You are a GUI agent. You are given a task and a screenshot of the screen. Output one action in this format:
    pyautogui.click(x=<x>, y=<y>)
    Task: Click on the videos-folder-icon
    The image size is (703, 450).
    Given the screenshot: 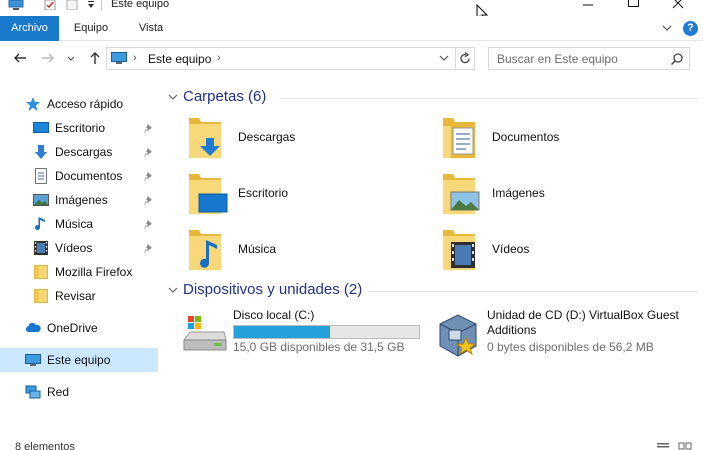 What is the action you would take?
    pyautogui.click(x=459, y=250)
    